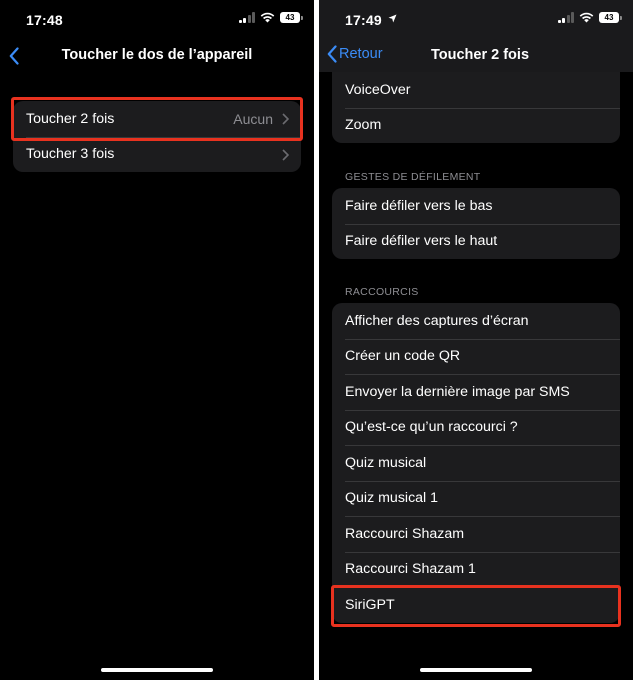  What do you see at coordinates (476, 392) in the screenshot?
I see `list-item: Envoyer la dernière image par SMS` at bounding box center [476, 392].